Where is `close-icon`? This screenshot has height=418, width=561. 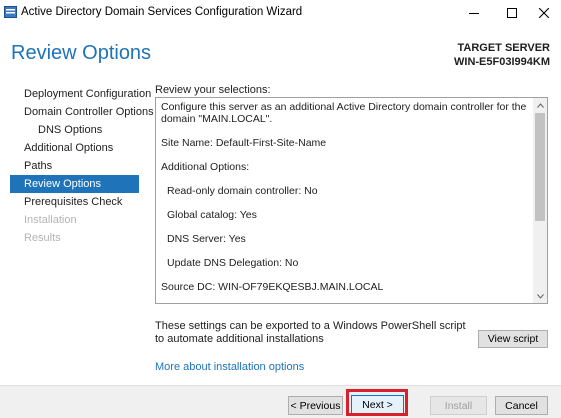 close-icon is located at coordinates (544, 13).